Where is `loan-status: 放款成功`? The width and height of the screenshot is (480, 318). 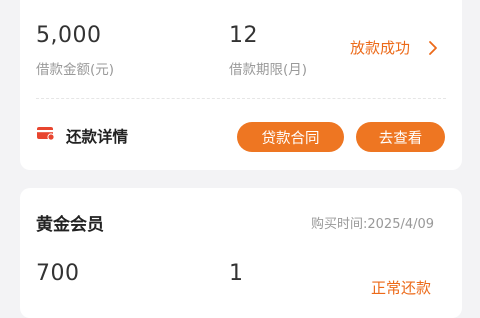 loan-status: 放款成功 is located at coordinates (380, 47).